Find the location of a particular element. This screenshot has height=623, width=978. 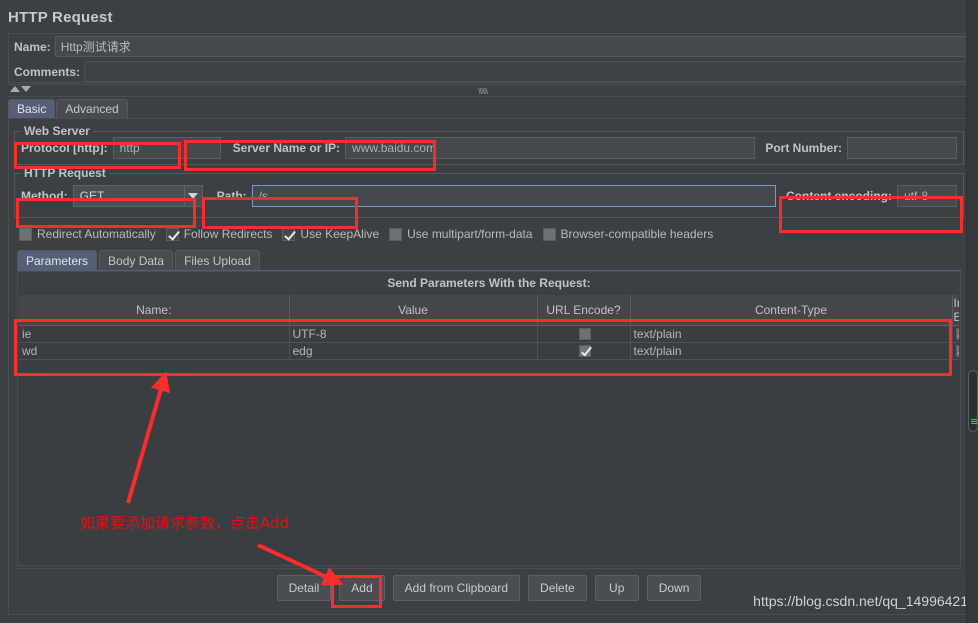

content-encoding-input: utf-8 is located at coordinates (927, 195).